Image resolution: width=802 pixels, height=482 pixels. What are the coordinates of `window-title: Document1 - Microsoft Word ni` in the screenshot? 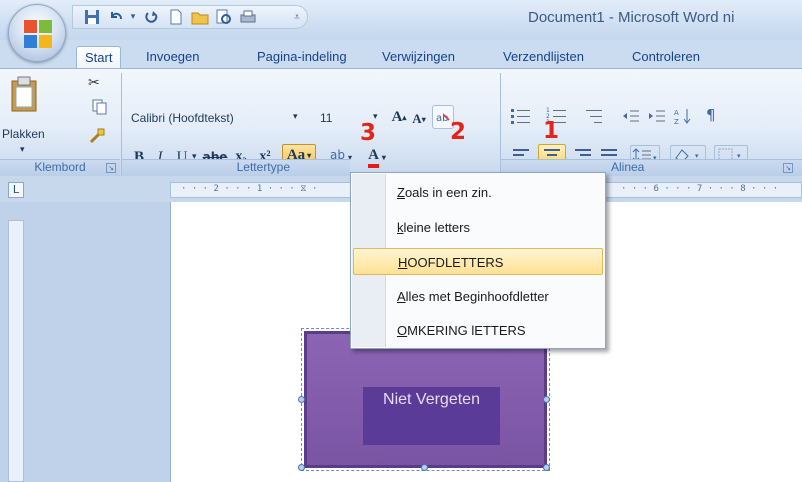 It's located at (631, 17).